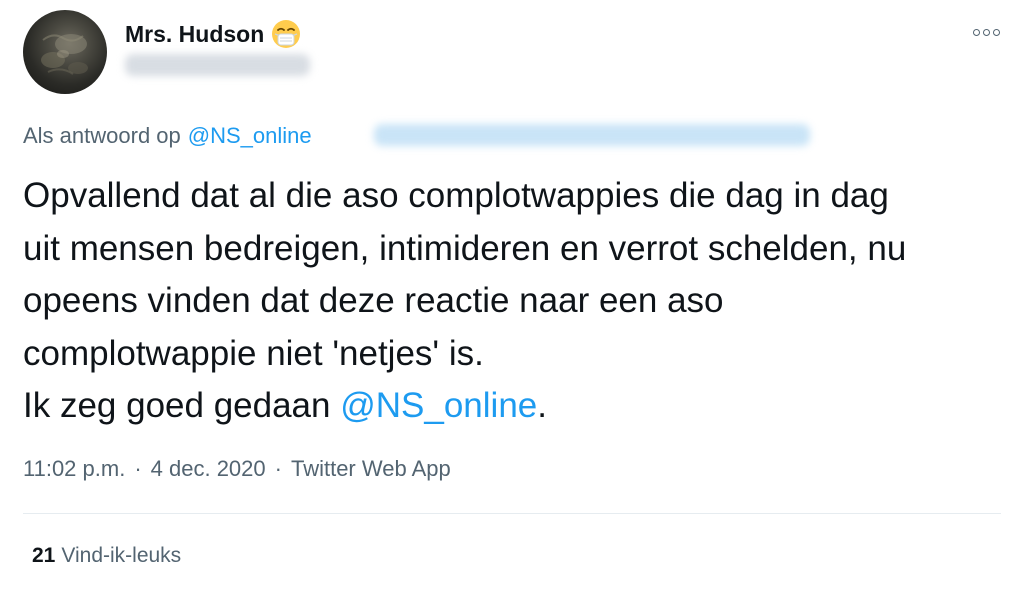  Describe the element at coordinates (74, 469) in the screenshot. I see `tweet-time-link: 11:02 p.m.` at that location.